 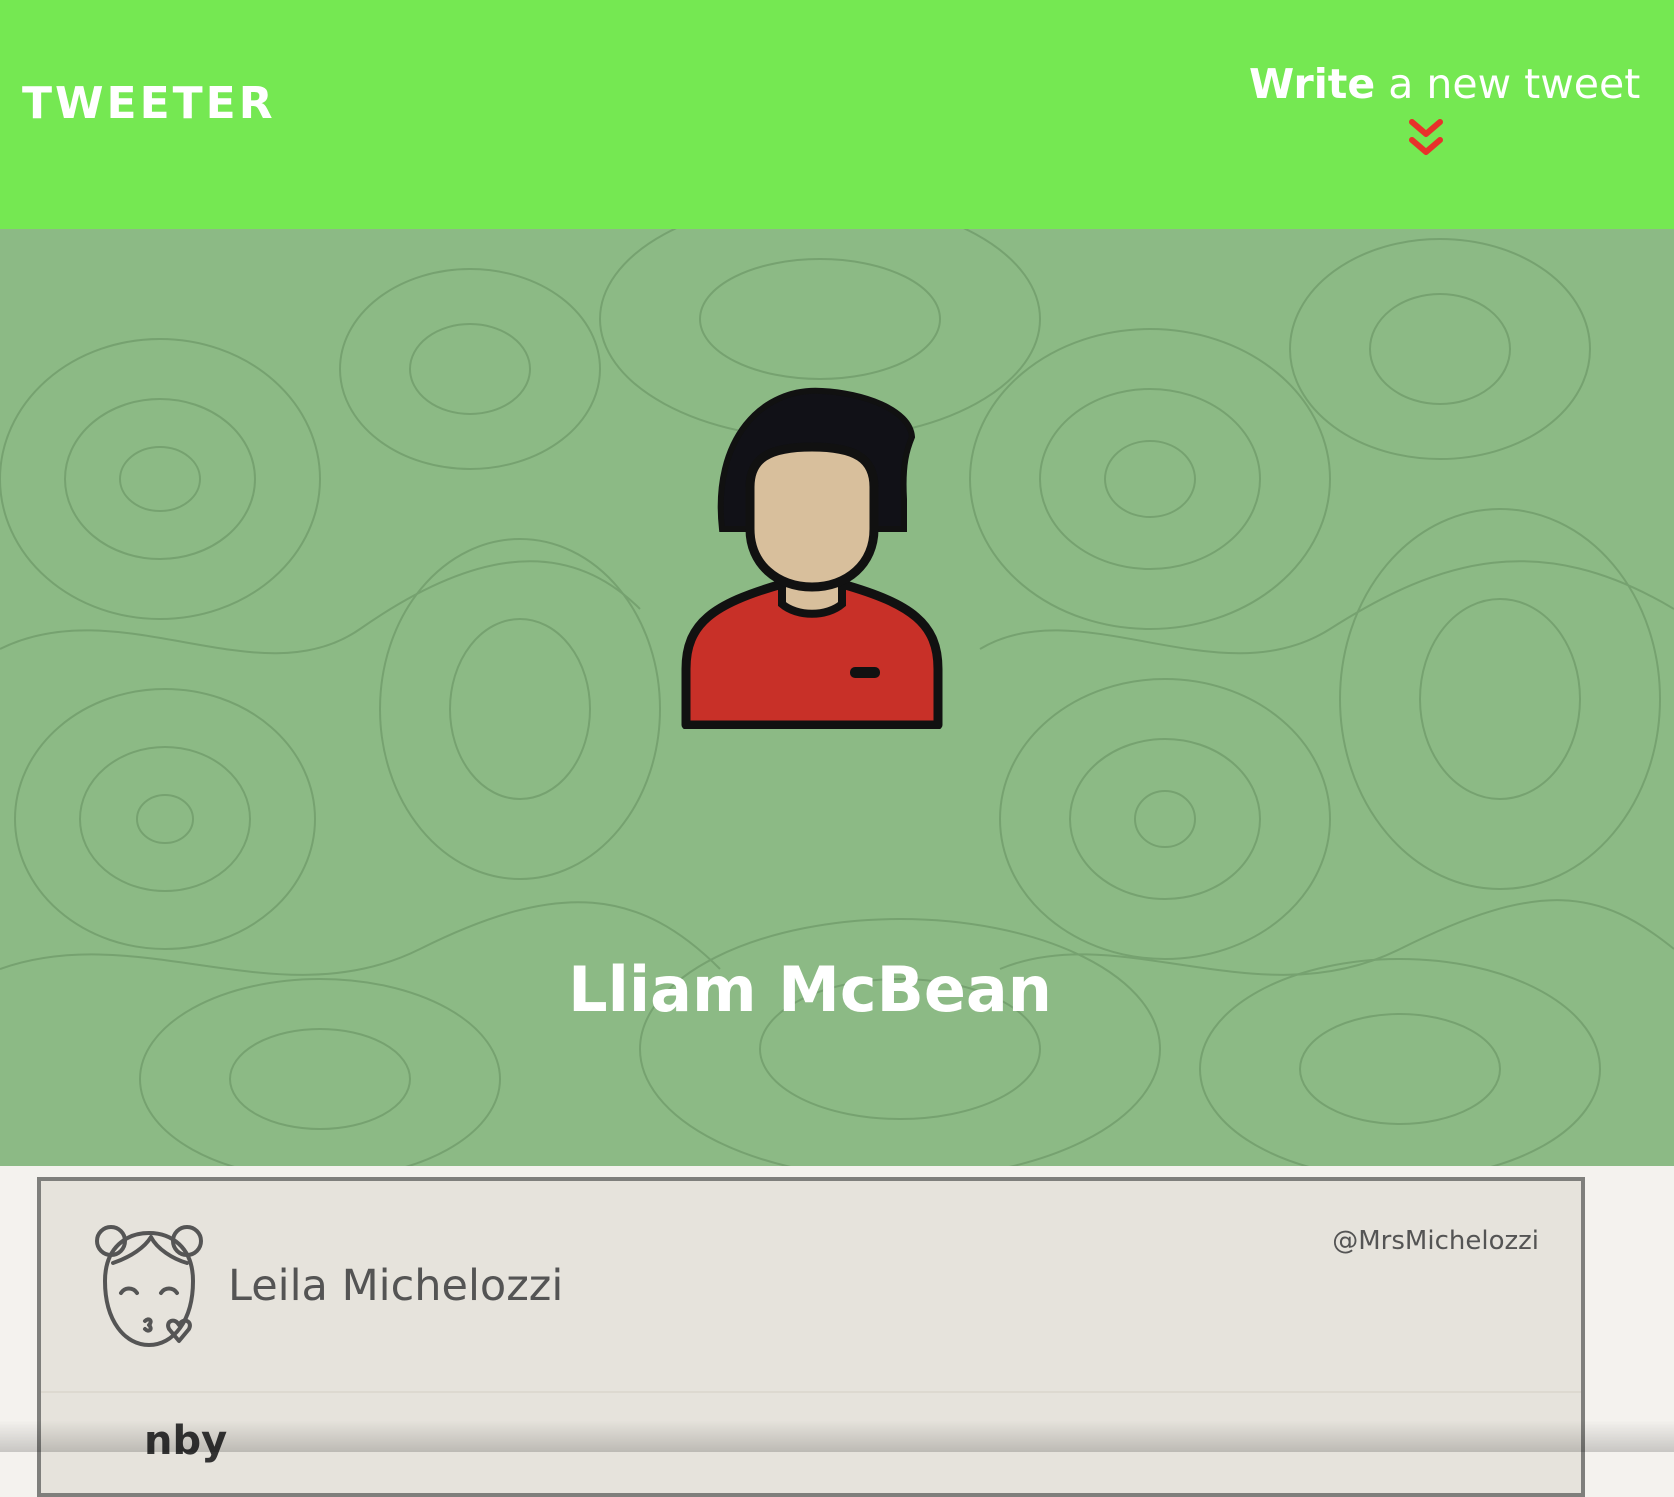 What do you see at coordinates (1426, 140) in the screenshot?
I see `double-chevron-down-icon` at bounding box center [1426, 140].